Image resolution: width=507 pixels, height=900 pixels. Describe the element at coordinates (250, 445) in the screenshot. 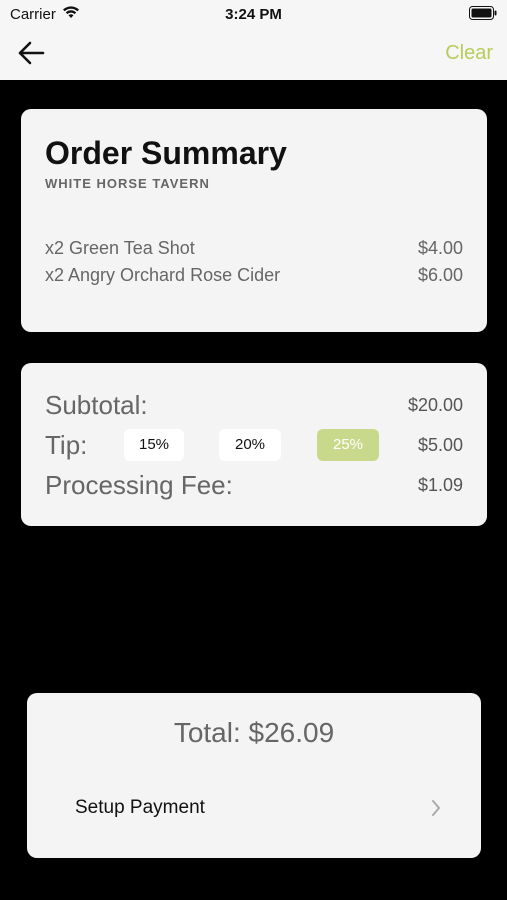

I see `tip-20-button: 20%` at that location.